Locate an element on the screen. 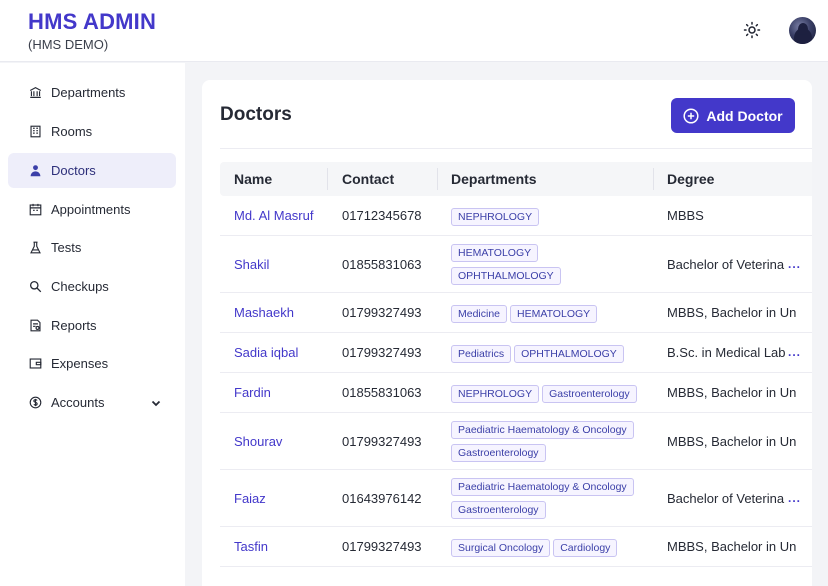 The image size is (828, 586). sidebar-item-label: Reports is located at coordinates (74, 325).